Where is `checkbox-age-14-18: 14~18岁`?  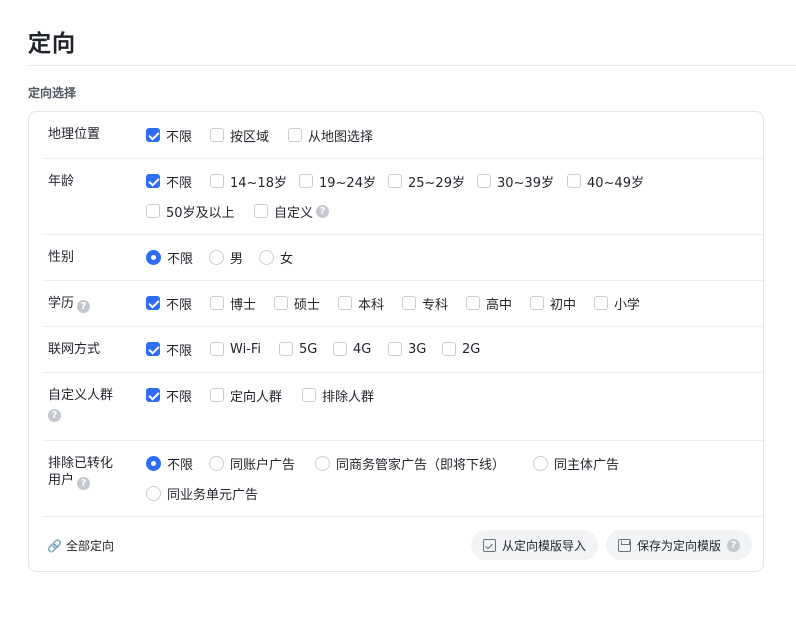 checkbox-age-14-18: 14~18岁 is located at coordinates (248, 181).